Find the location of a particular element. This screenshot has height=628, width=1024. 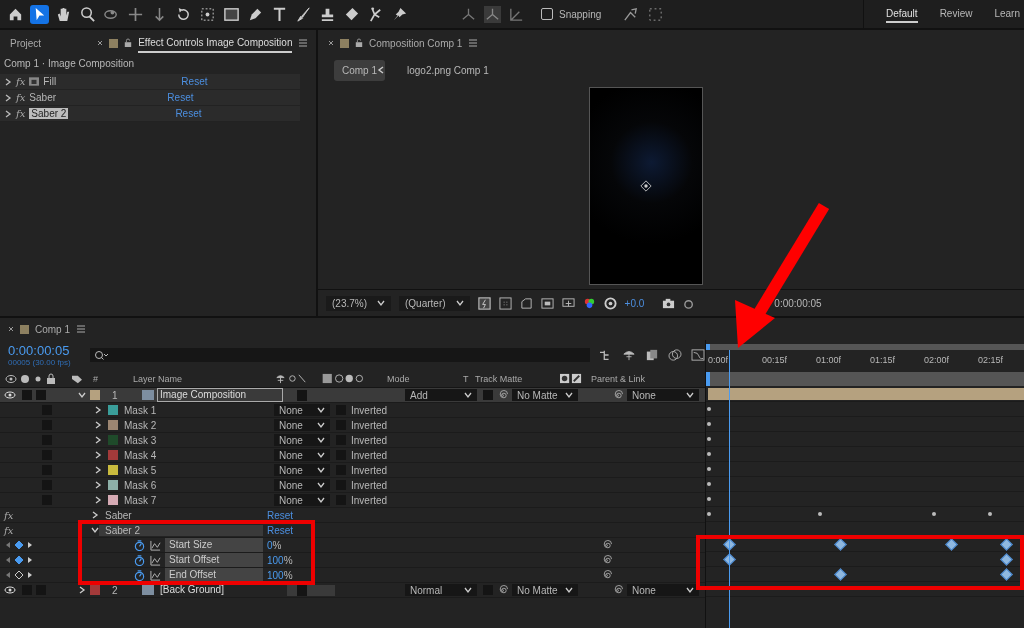

panel-tab: Comp 1 is located at coordinates (52, 329).